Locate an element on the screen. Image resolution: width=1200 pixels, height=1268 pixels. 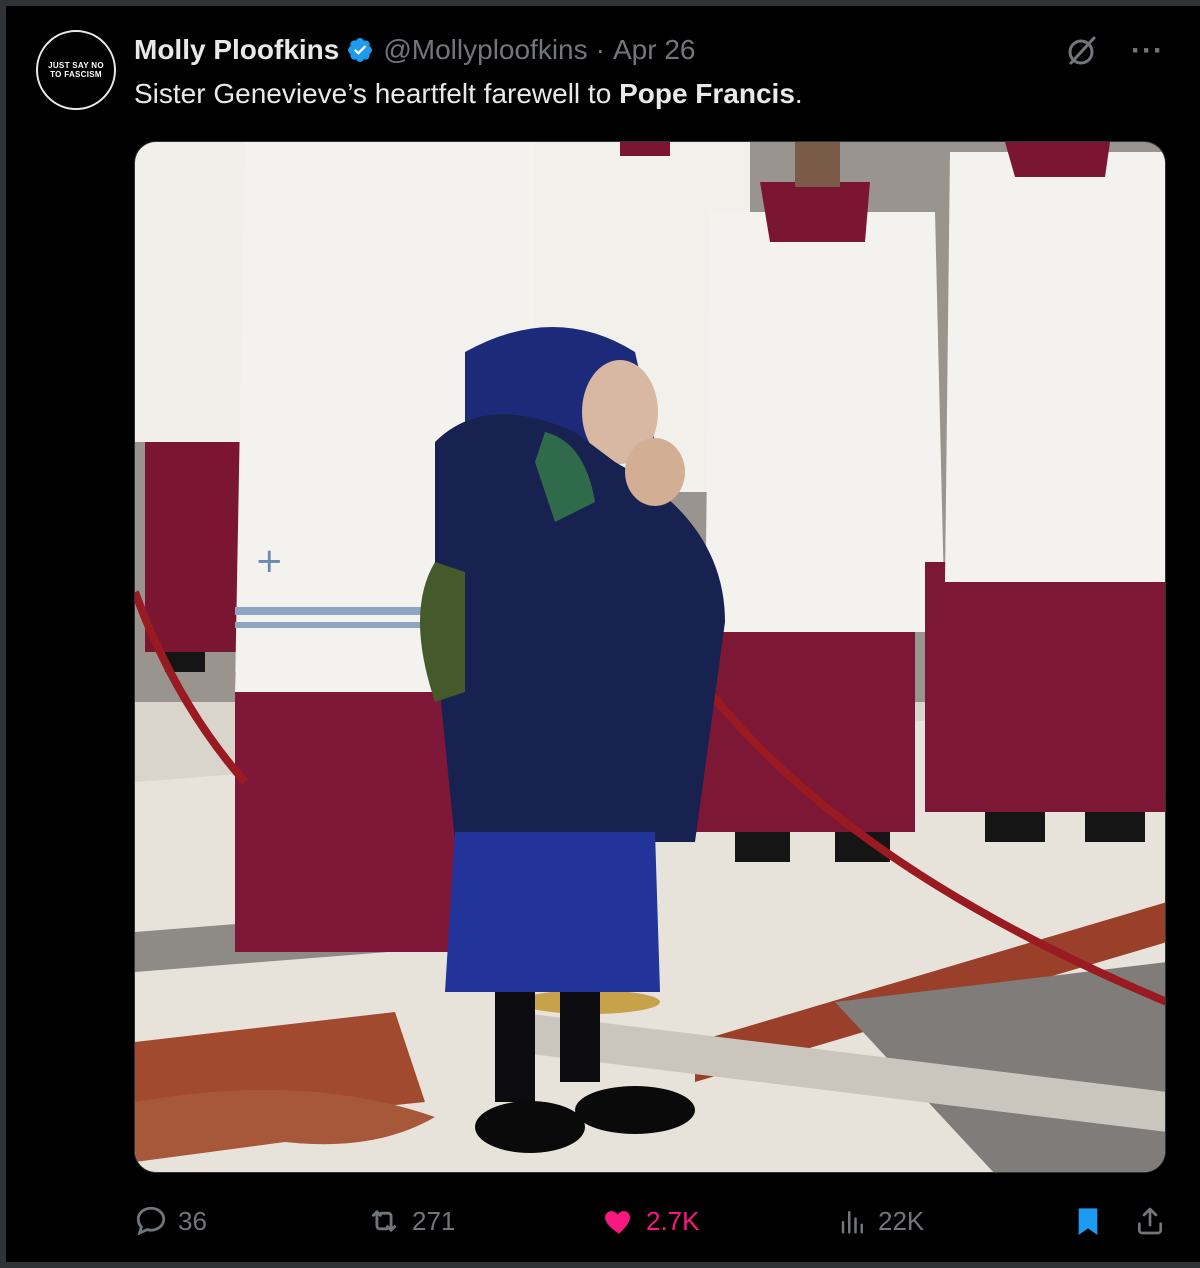
frame-border-left is located at coordinates (3, 634).